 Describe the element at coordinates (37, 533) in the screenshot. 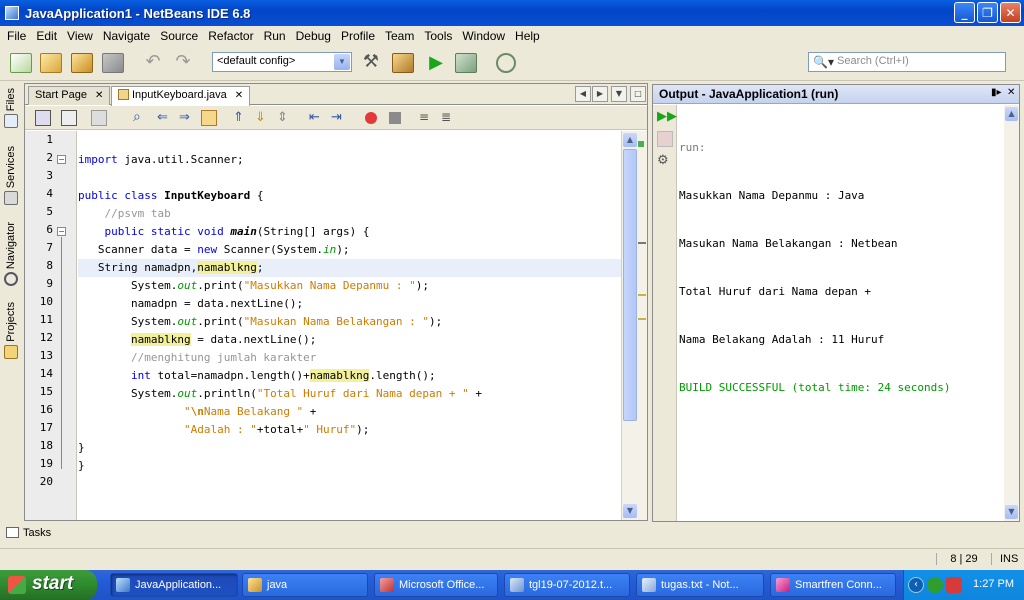

I see `tasks-label: Tasks` at that location.